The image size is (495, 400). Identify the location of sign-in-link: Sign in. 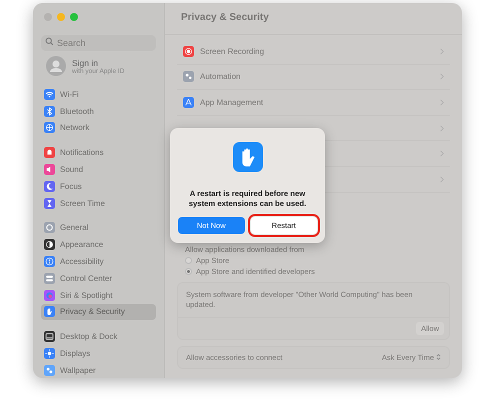
(98, 63).